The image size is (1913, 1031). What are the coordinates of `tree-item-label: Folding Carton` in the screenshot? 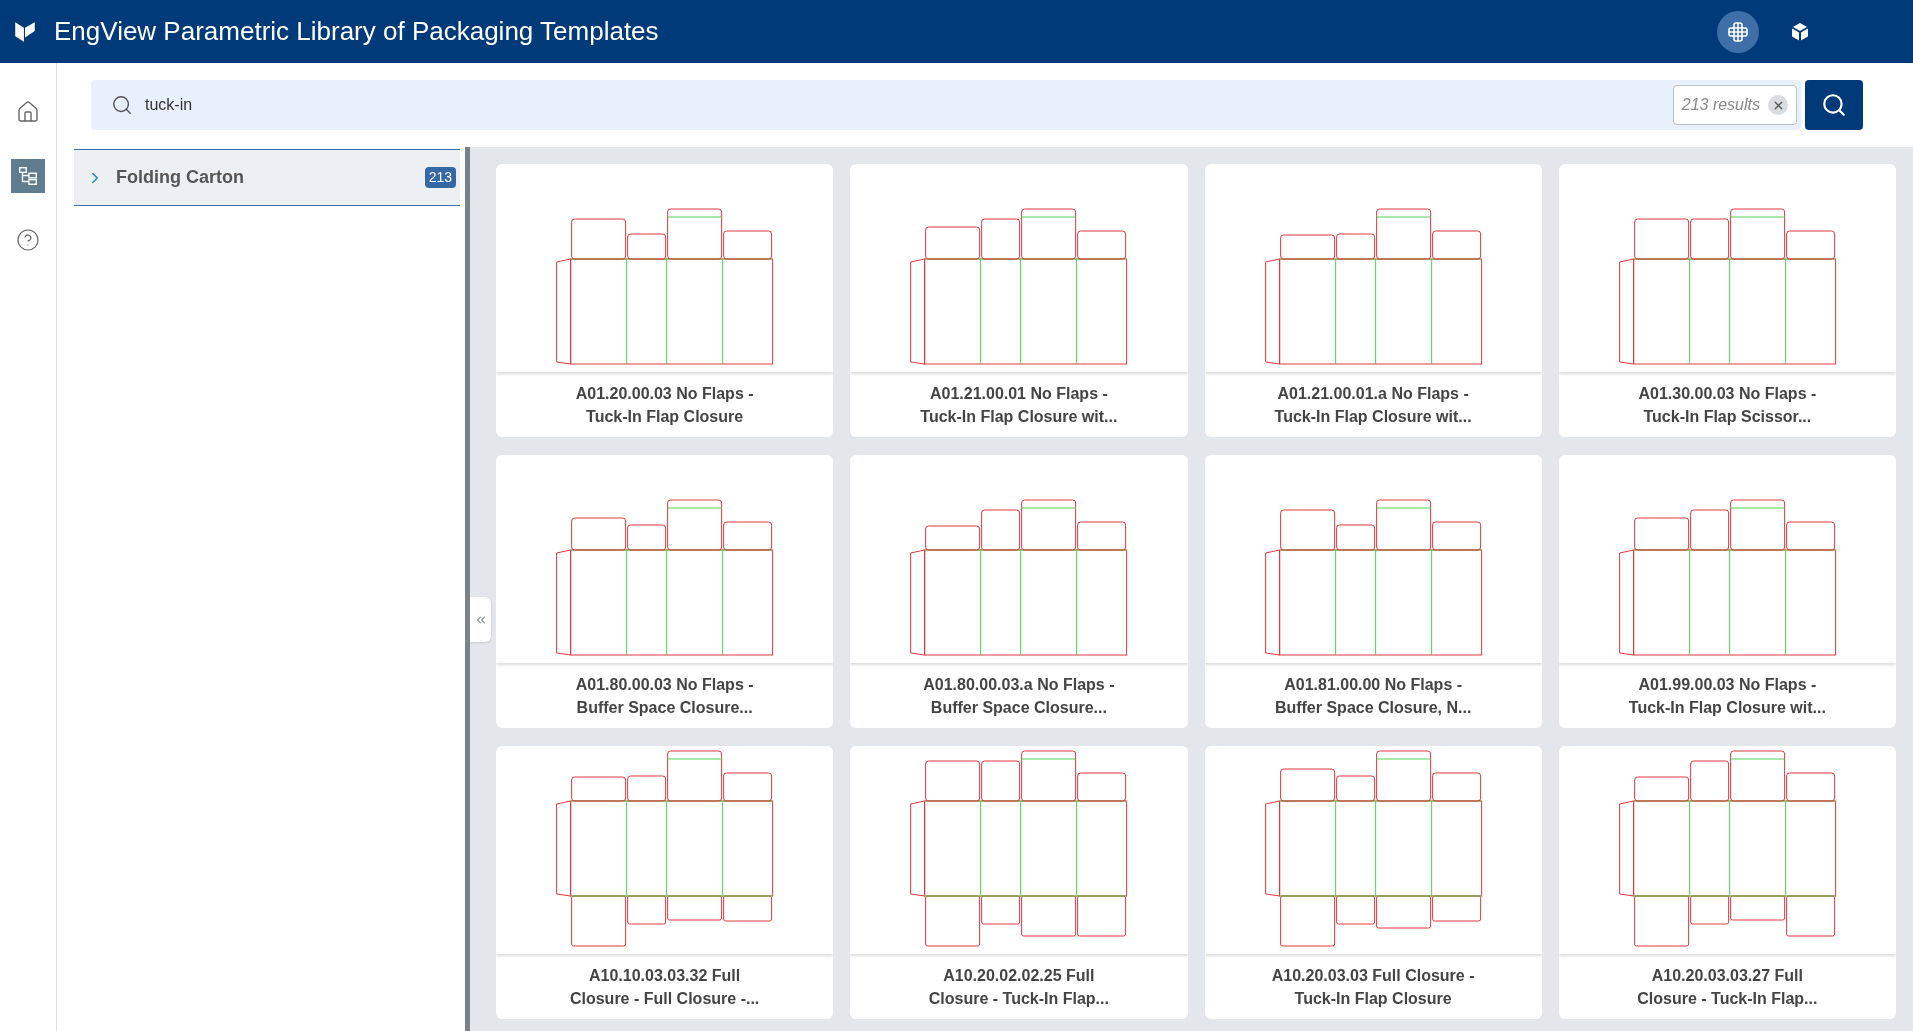 It's located at (180, 177).